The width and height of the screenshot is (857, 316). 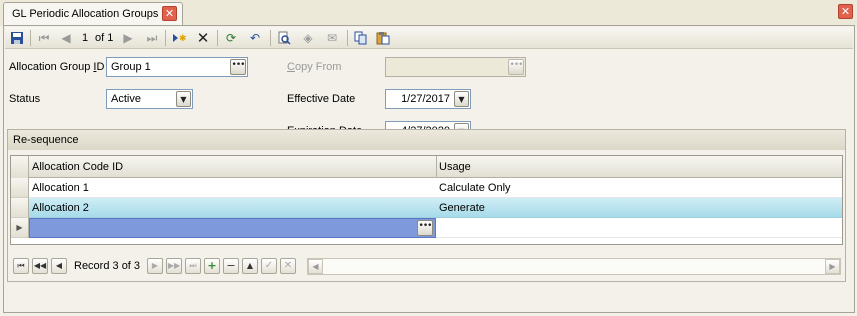 I want to click on grid-corner, so click(x=20, y=167).